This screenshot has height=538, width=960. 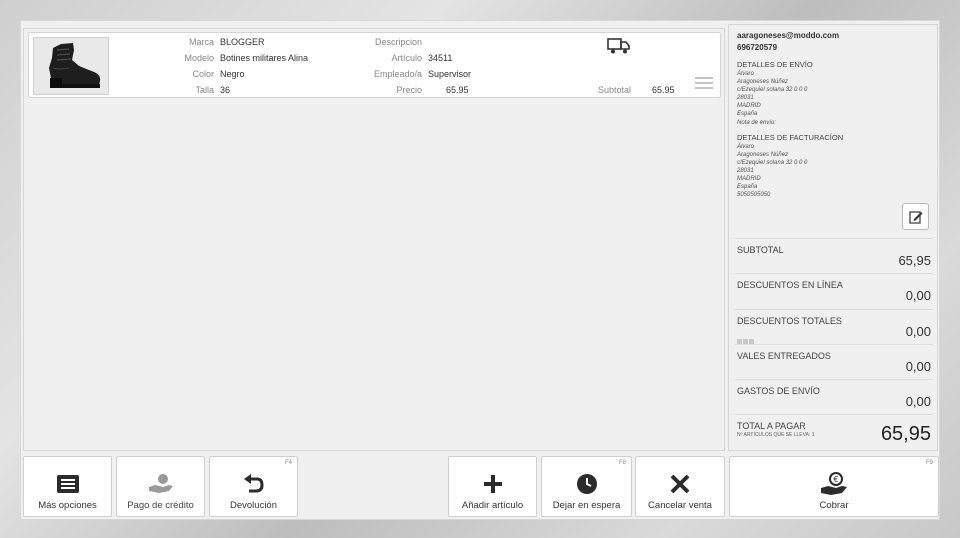 What do you see at coordinates (929, 463) in the screenshot?
I see `charge-shortcut: F9` at bounding box center [929, 463].